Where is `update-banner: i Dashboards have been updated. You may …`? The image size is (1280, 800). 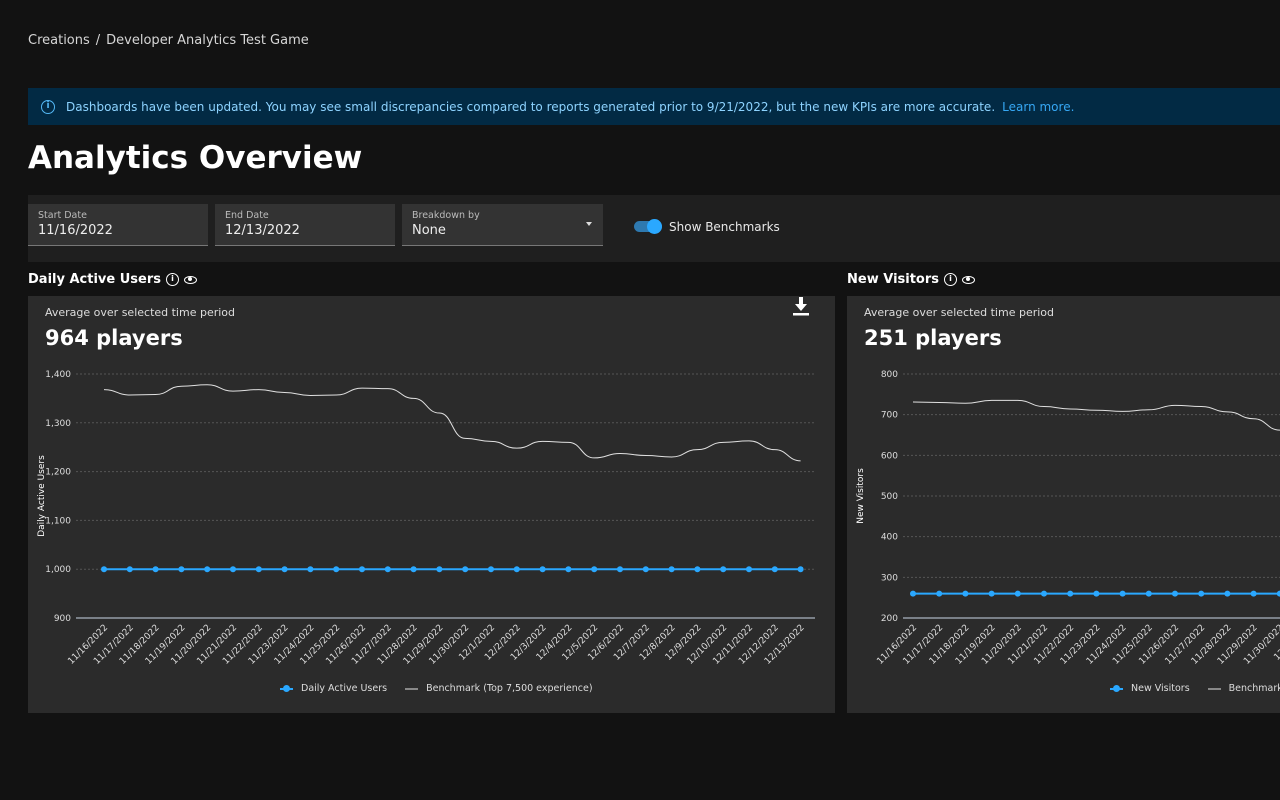 update-banner: i Dashboards have been updated. You may … is located at coordinates (654, 106).